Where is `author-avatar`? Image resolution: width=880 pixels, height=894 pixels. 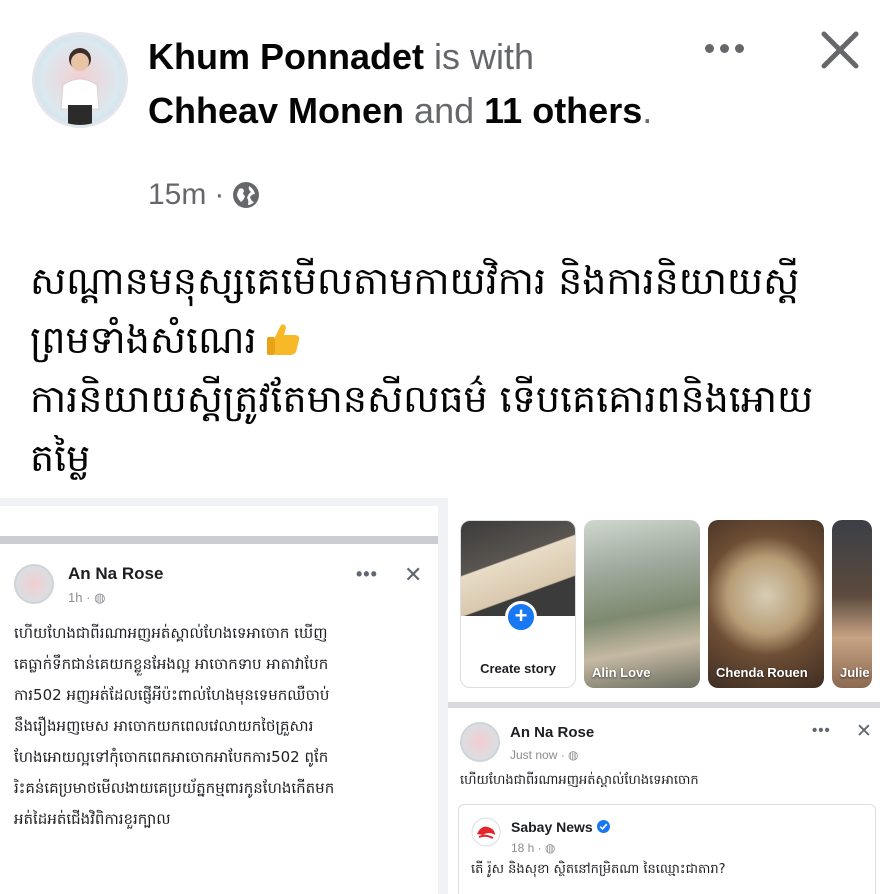
author-avatar is located at coordinates (80, 80).